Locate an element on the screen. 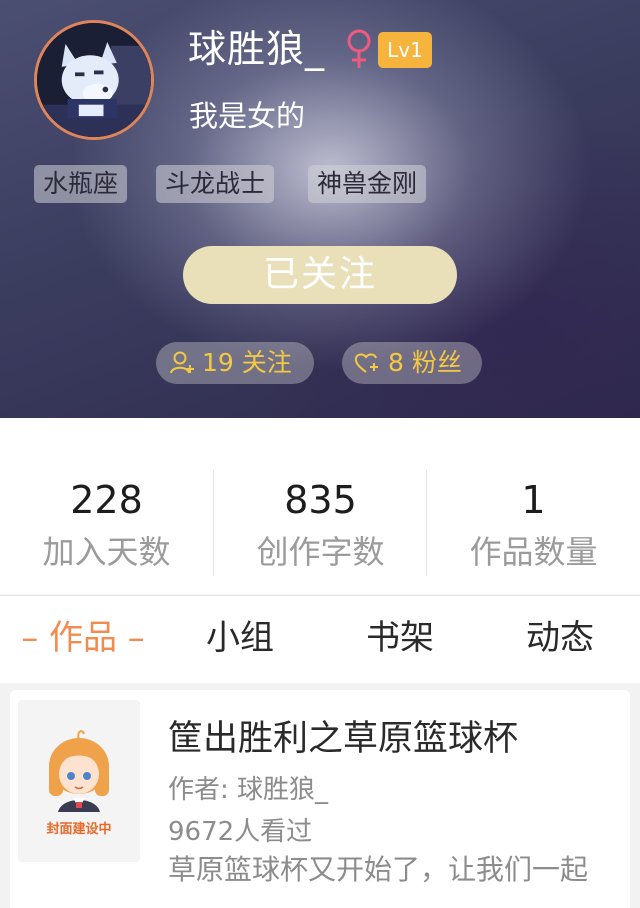 The image size is (640, 908). level-badge: Lv1 is located at coordinates (405, 50).